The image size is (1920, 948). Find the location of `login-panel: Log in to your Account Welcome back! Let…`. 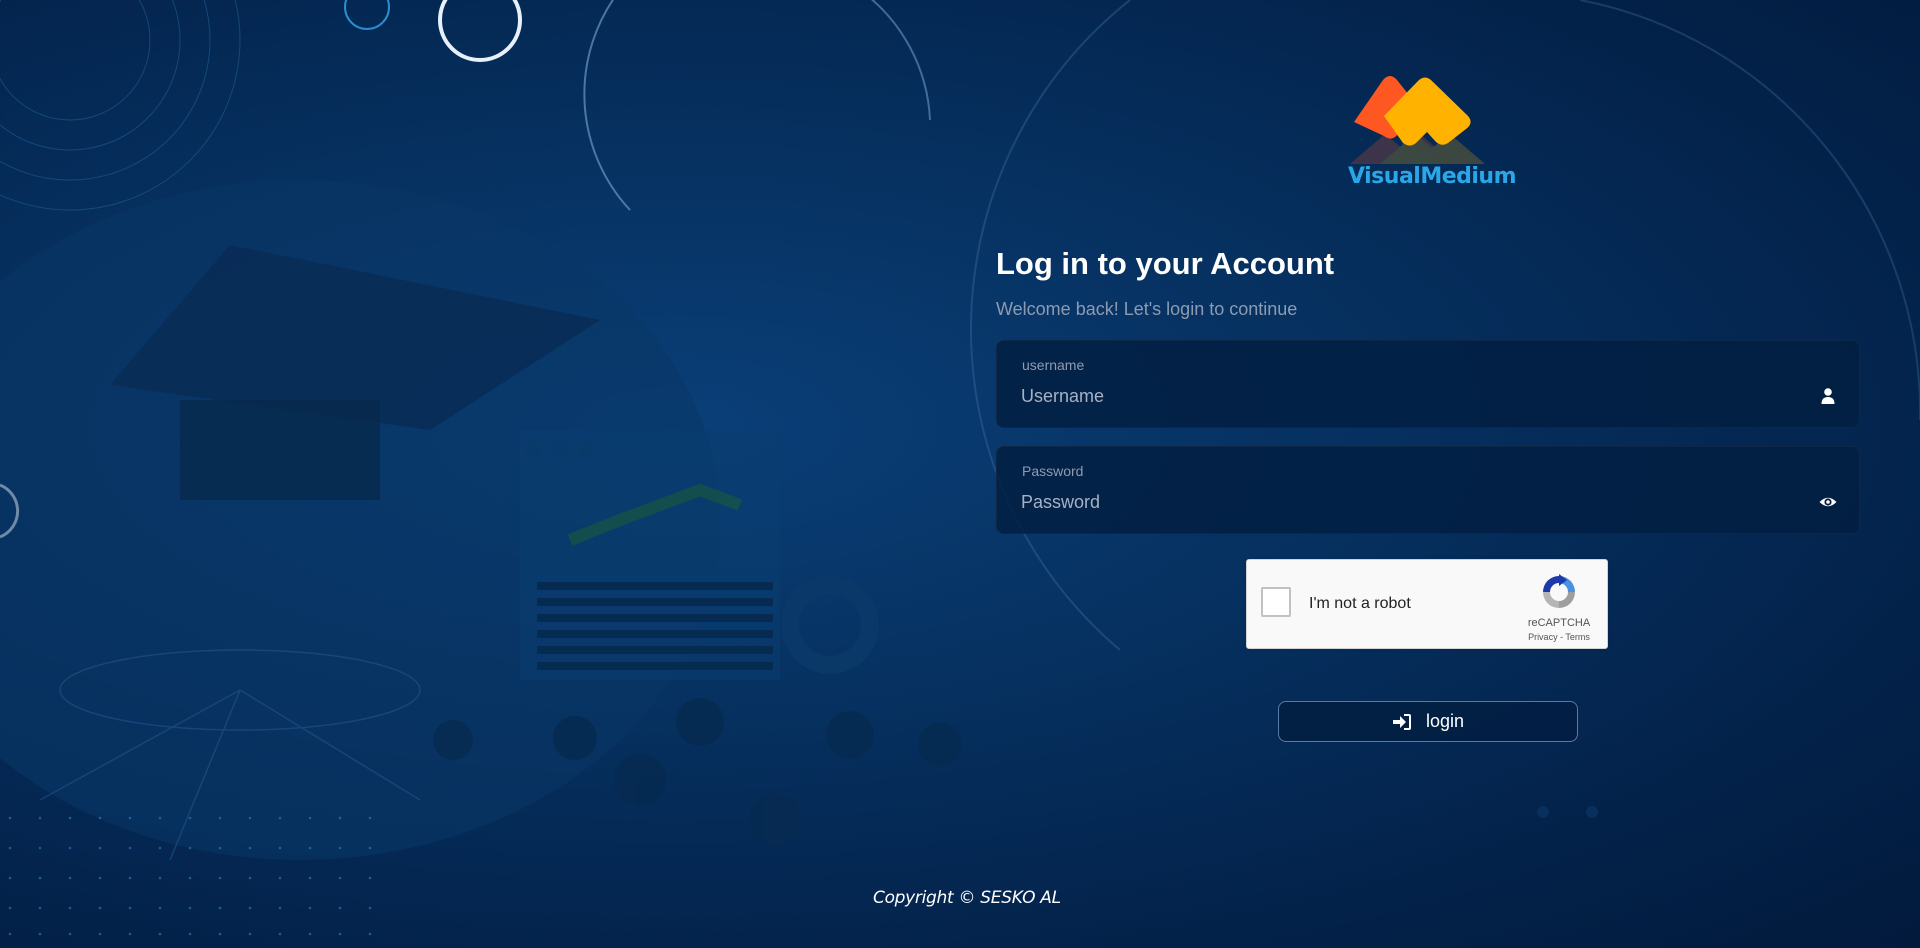

login-panel: Log in to your Account Welcome back! Let… is located at coordinates (1428, 389).